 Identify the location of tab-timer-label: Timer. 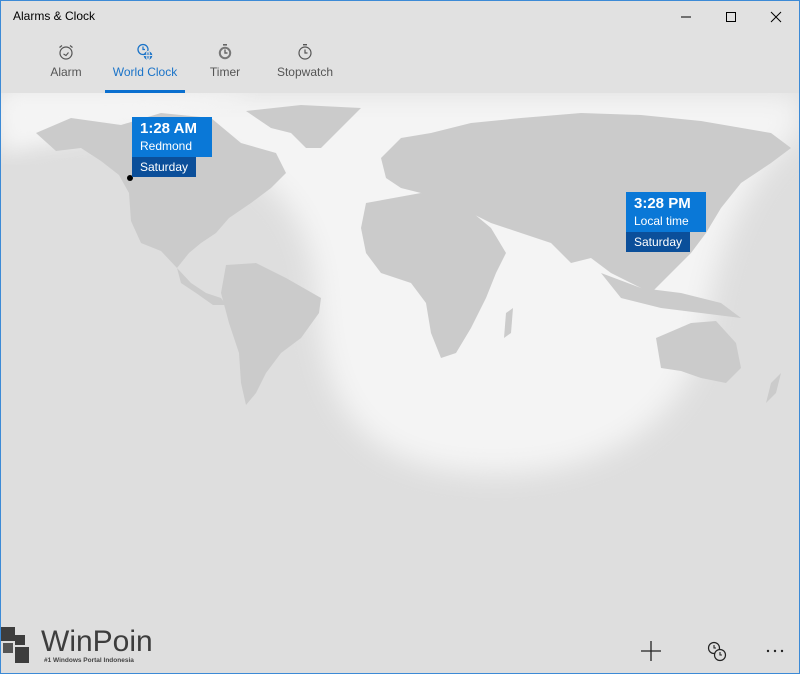
(225, 72).